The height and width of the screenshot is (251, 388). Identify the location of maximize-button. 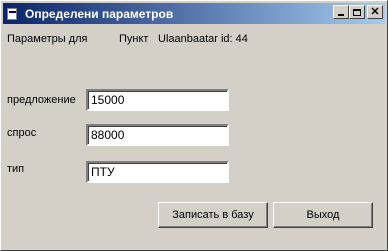
(357, 12).